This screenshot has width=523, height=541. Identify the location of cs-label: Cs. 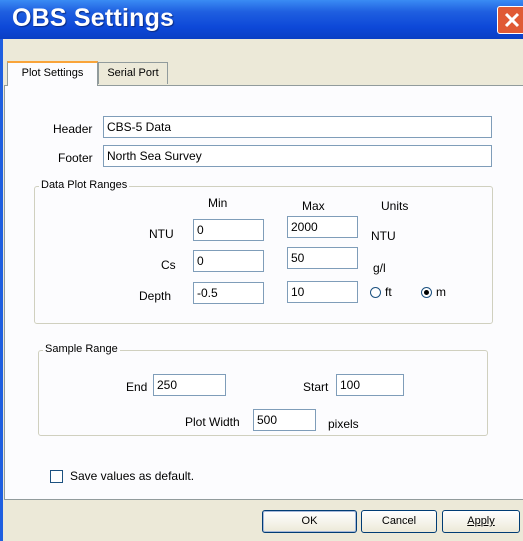
(168, 265).